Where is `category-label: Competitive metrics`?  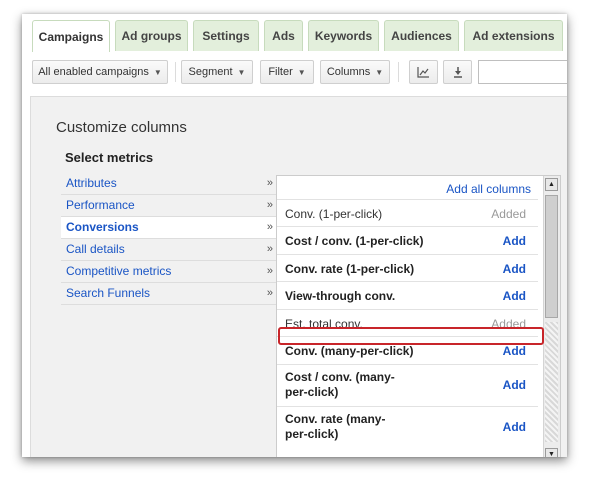
category-label: Competitive metrics is located at coordinates (119, 271).